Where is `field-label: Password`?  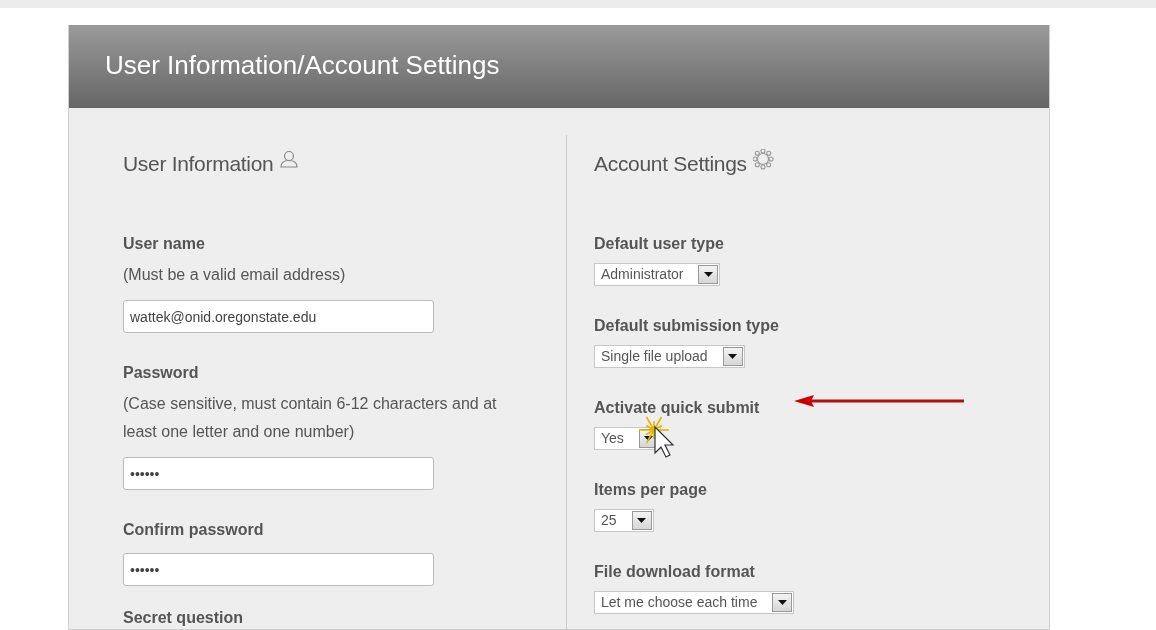
field-label: Password is located at coordinates (161, 373).